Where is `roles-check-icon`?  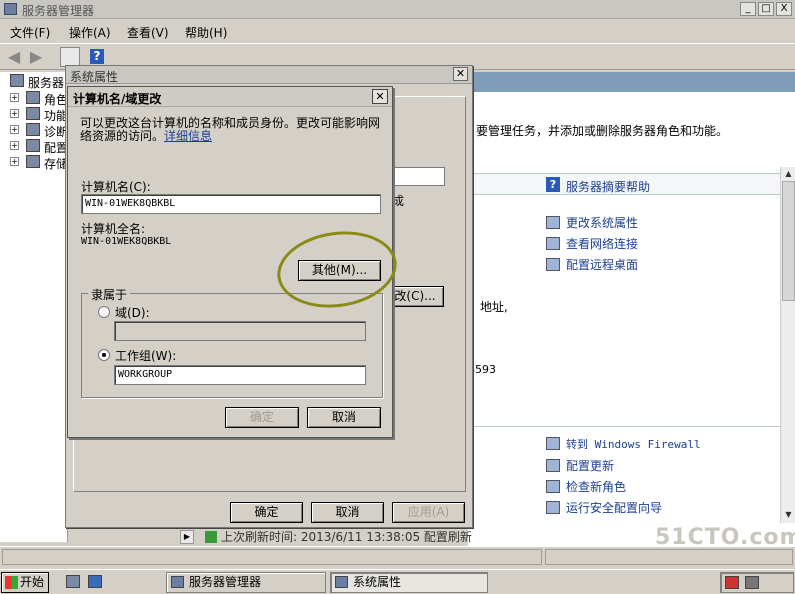
roles-check-icon is located at coordinates (553, 486).